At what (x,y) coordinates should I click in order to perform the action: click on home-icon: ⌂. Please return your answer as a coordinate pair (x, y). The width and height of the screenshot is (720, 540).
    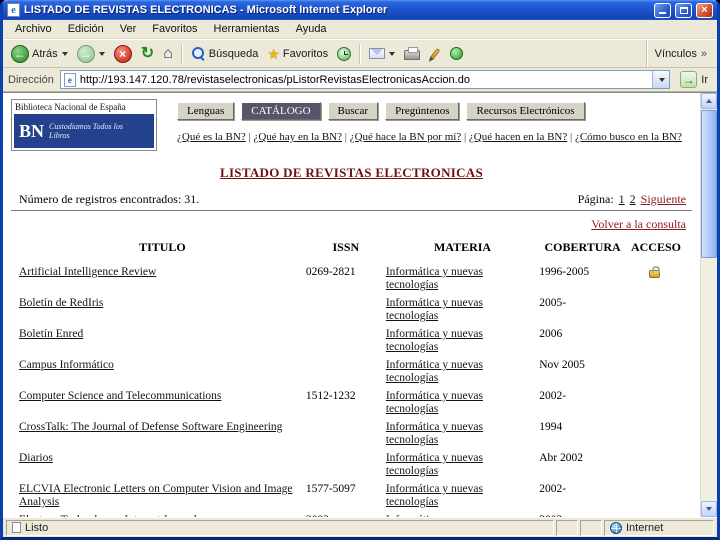
    Looking at the image, I should click on (168, 53).